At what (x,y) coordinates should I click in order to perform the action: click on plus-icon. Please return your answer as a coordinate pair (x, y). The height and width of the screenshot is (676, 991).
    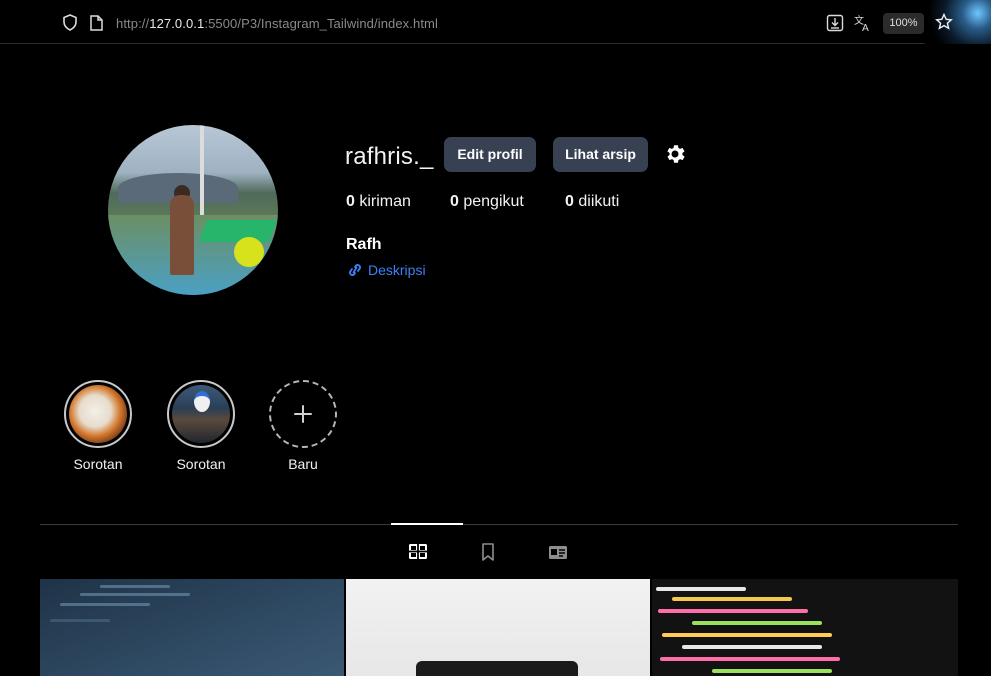
    Looking at the image, I should click on (303, 414).